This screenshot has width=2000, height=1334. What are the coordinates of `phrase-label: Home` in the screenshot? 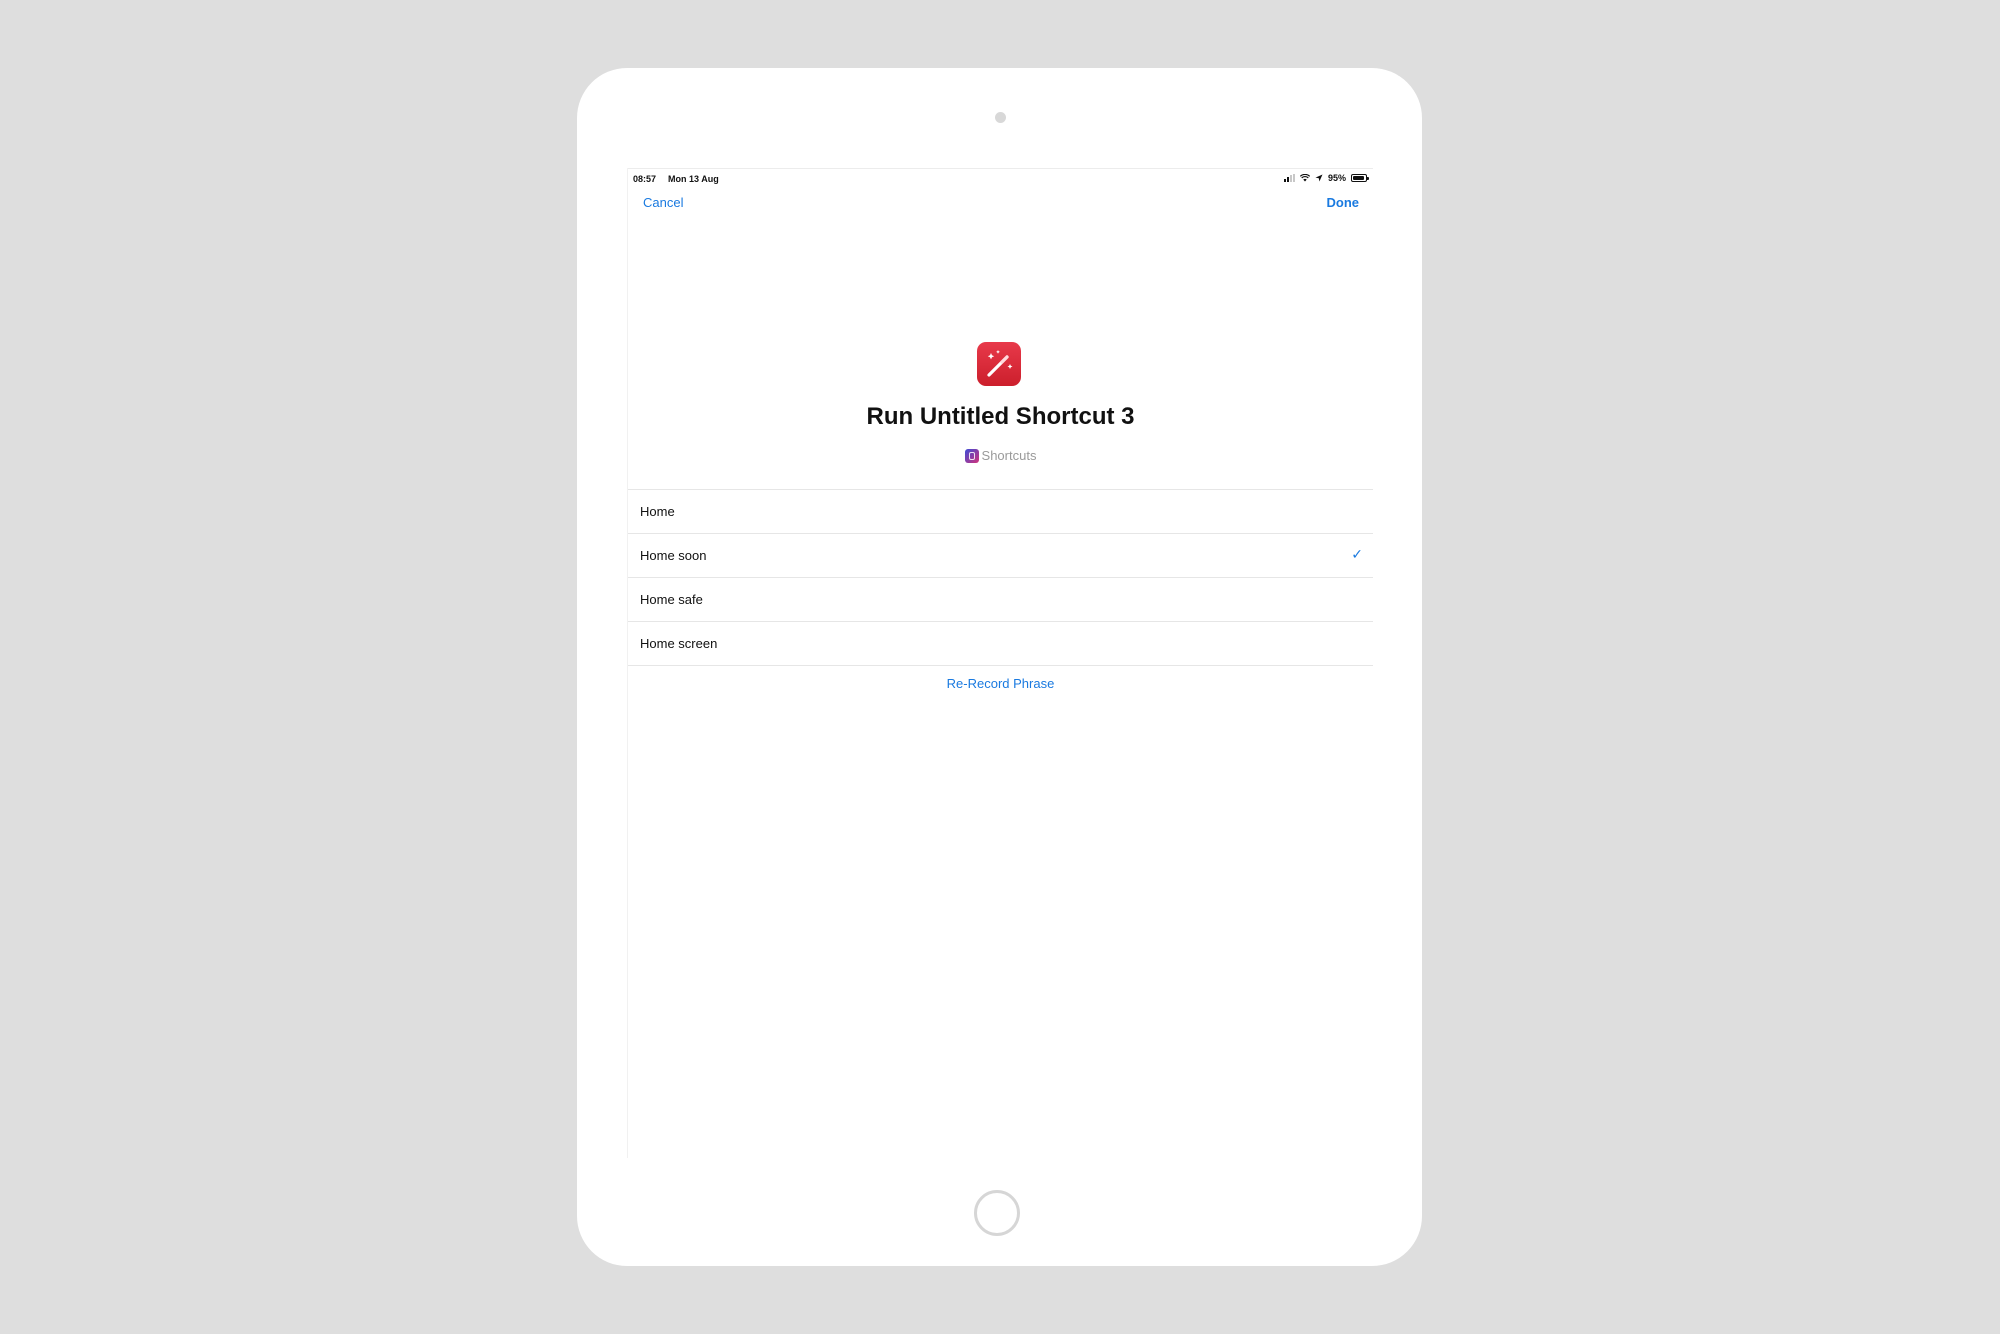 It's located at (657, 511).